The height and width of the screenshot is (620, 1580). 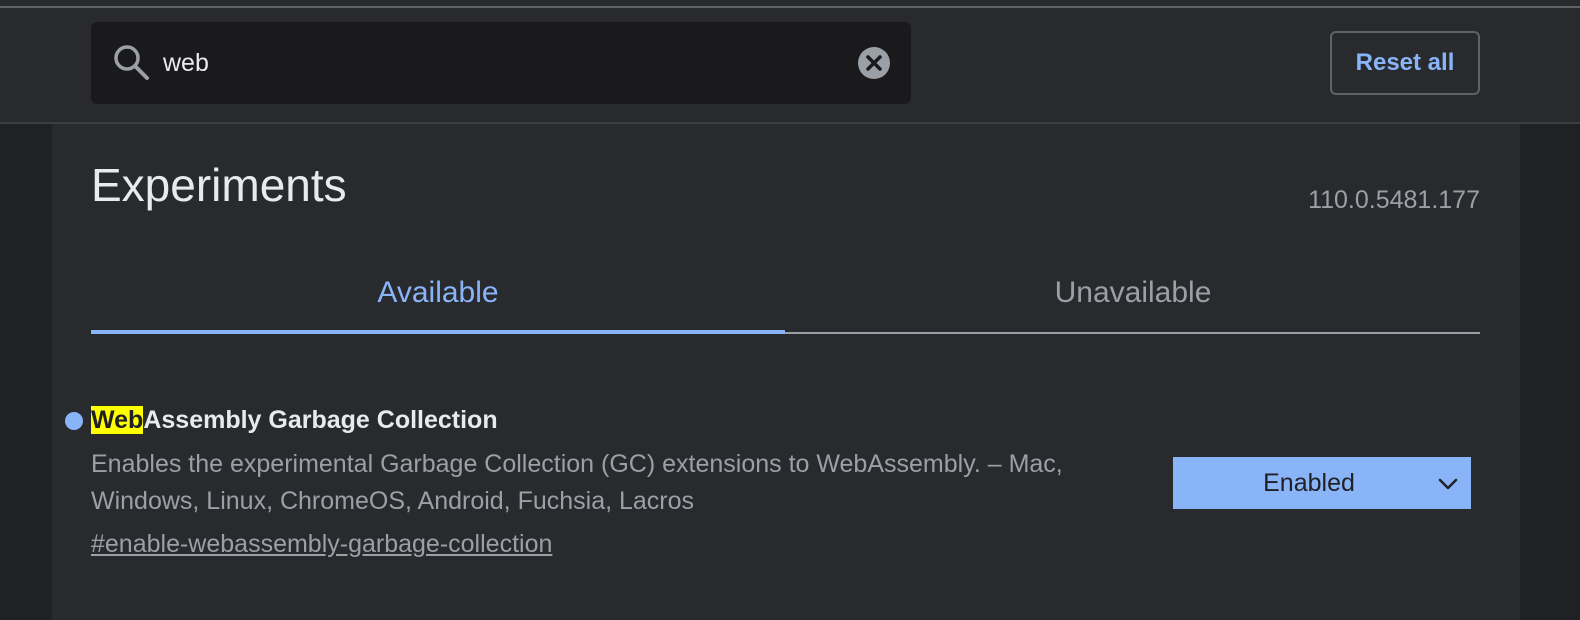 I want to click on tab-bar: Available Unavailable, so click(x=785, y=294).